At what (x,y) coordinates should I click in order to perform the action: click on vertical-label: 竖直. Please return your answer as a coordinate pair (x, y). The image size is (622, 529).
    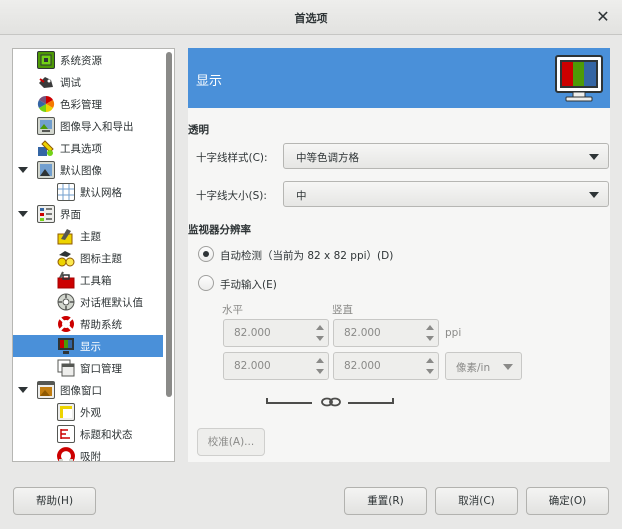
    Looking at the image, I should click on (342, 310).